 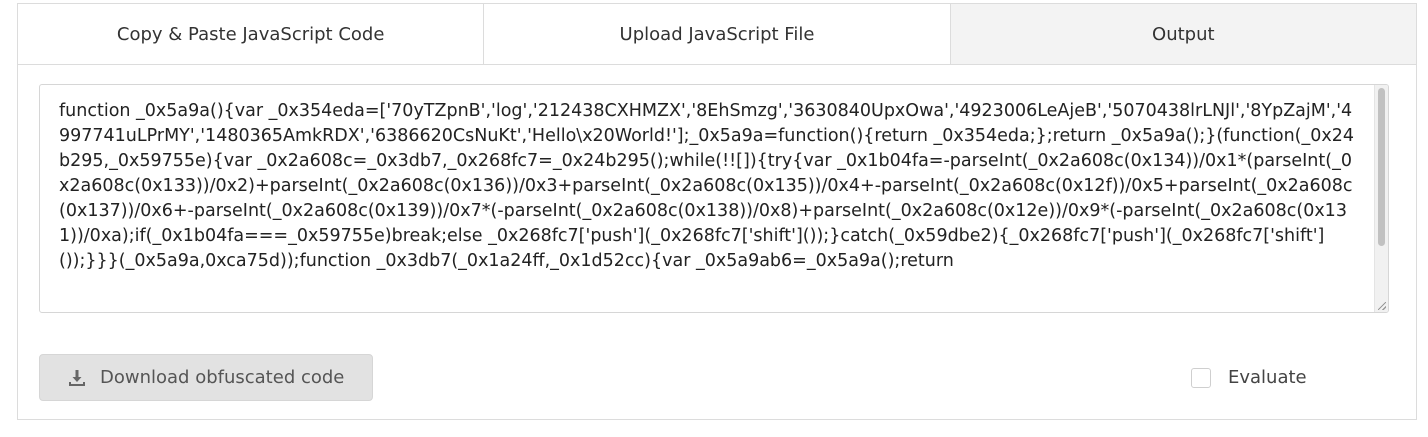 What do you see at coordinates (77, 378) in the screenshot?
I see `download-icon` at bounding box center [77, 378].